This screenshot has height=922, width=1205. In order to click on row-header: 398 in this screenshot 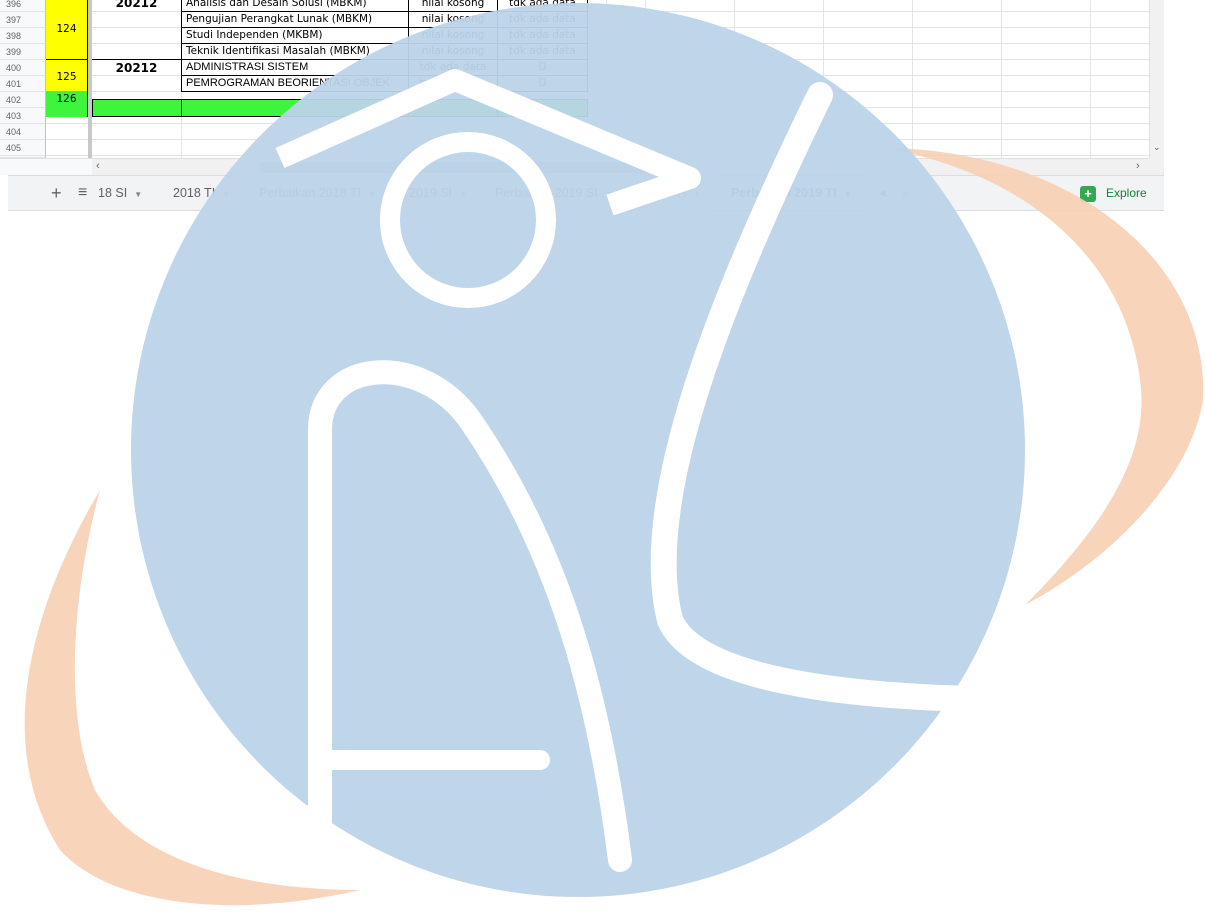, I will do `click(23, 36)`.